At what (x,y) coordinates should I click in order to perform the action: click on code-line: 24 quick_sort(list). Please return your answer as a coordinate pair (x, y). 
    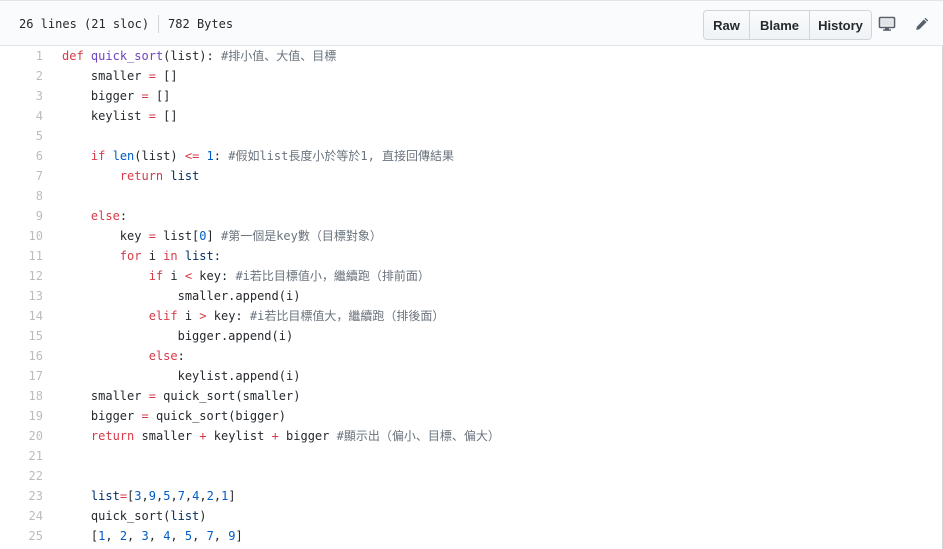
    Looking at the image, I should click on (471, 516).